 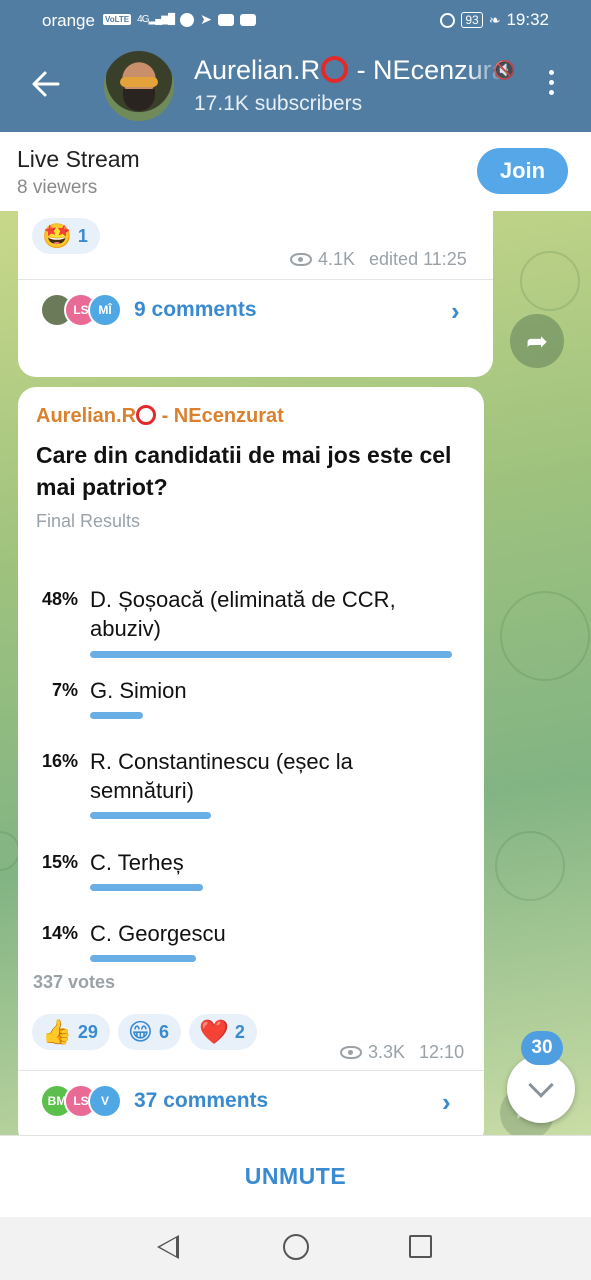 What do you see at coordinates (139, 82) in the screenshot?
I see `avatar-glasses` at bounding box center [139, 82].